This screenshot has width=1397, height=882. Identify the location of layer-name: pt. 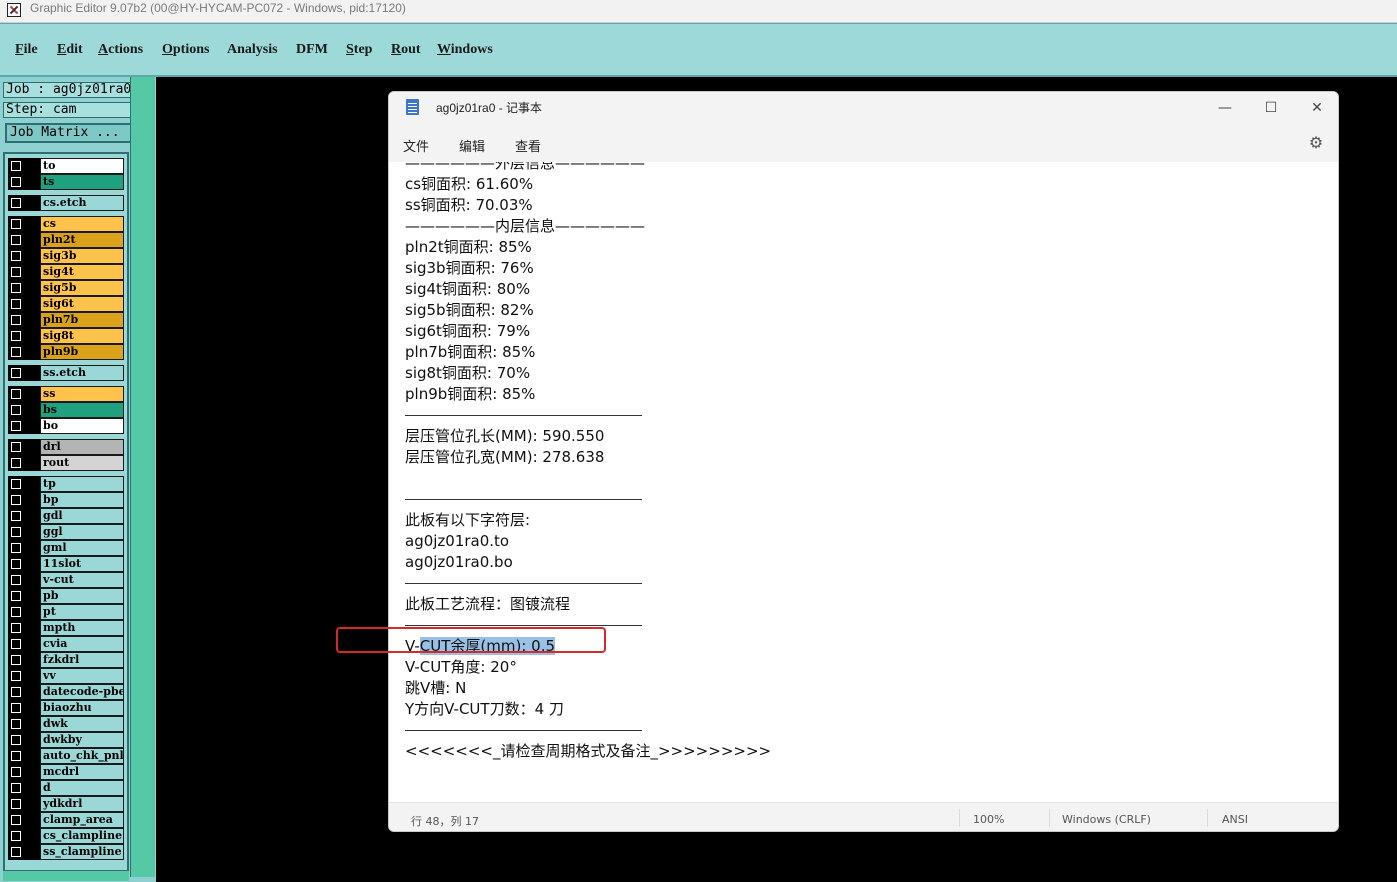
(82, 612).